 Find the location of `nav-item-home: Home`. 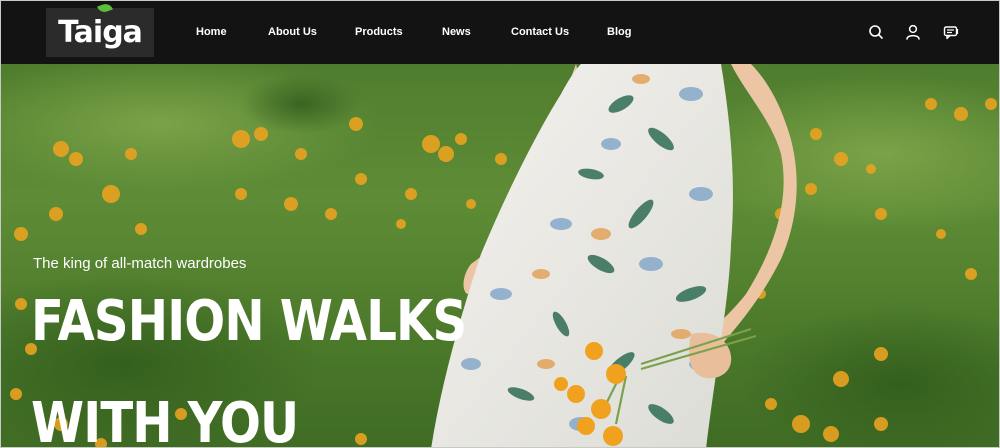

nav-item-home: Home is located at coordinates (211, 32).